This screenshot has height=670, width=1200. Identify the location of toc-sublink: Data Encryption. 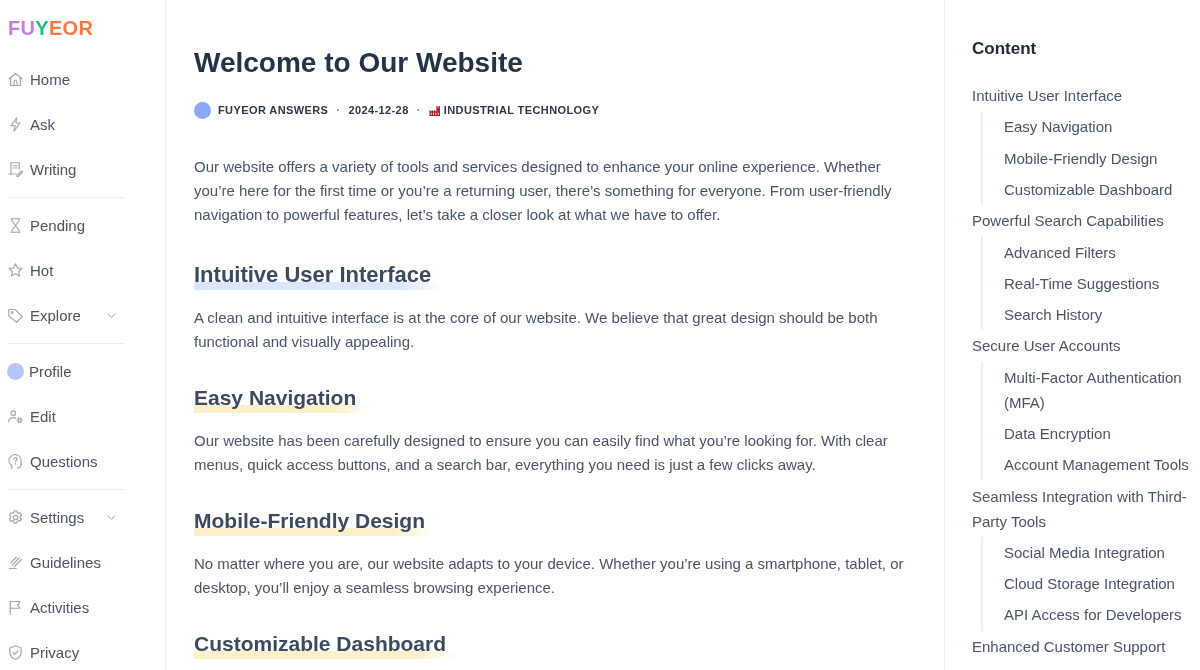
(1057, 433).